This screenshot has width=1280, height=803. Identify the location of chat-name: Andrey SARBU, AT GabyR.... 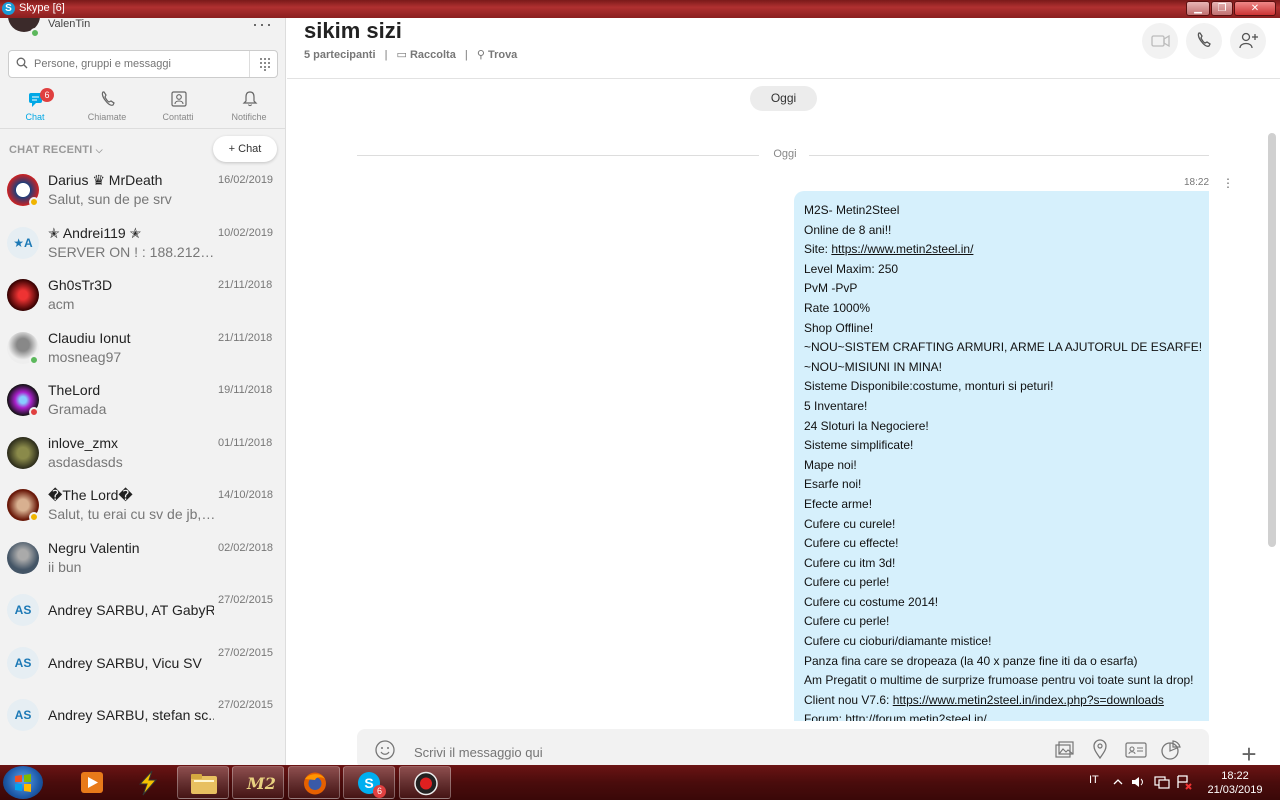
(131, 610).